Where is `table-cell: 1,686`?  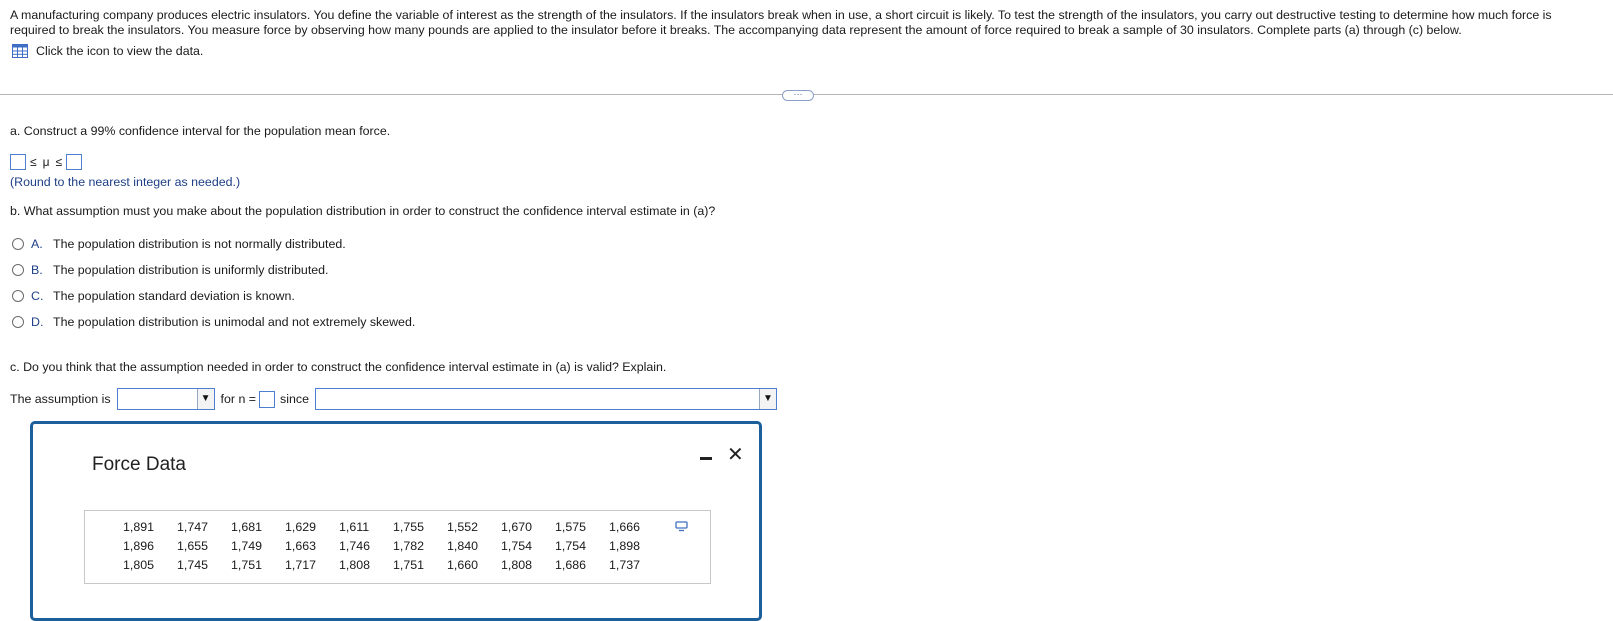 table-cell: 1,686 is located at coordinates (571, 564).